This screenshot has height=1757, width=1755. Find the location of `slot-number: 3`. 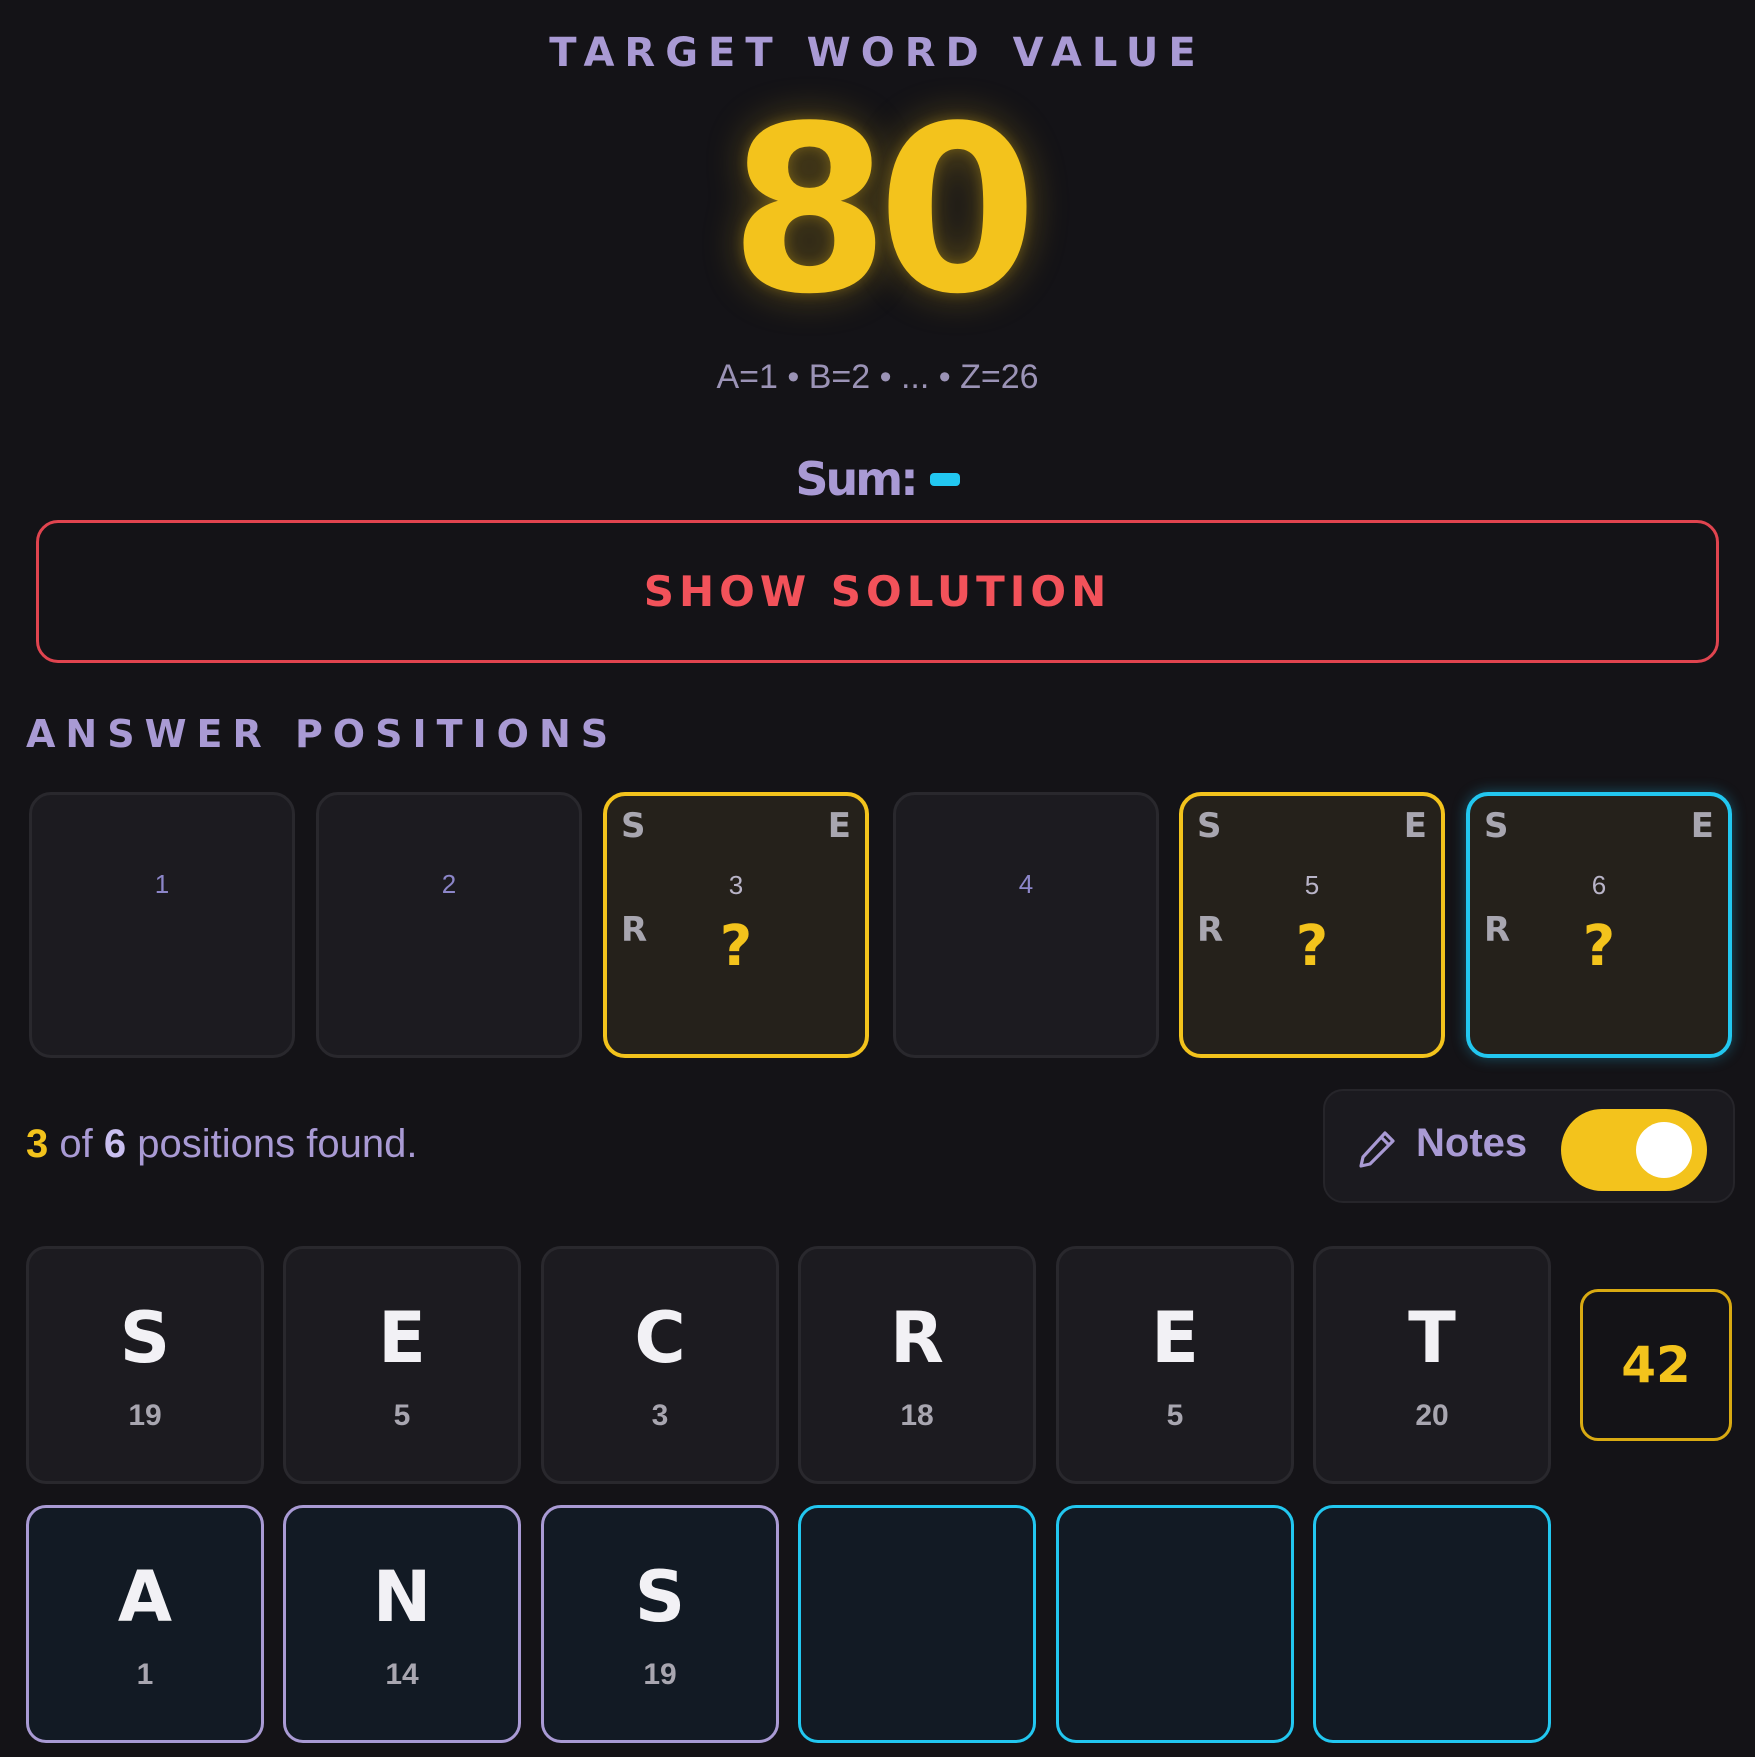

slot-number: 3 is located at coordinates (736, 885).